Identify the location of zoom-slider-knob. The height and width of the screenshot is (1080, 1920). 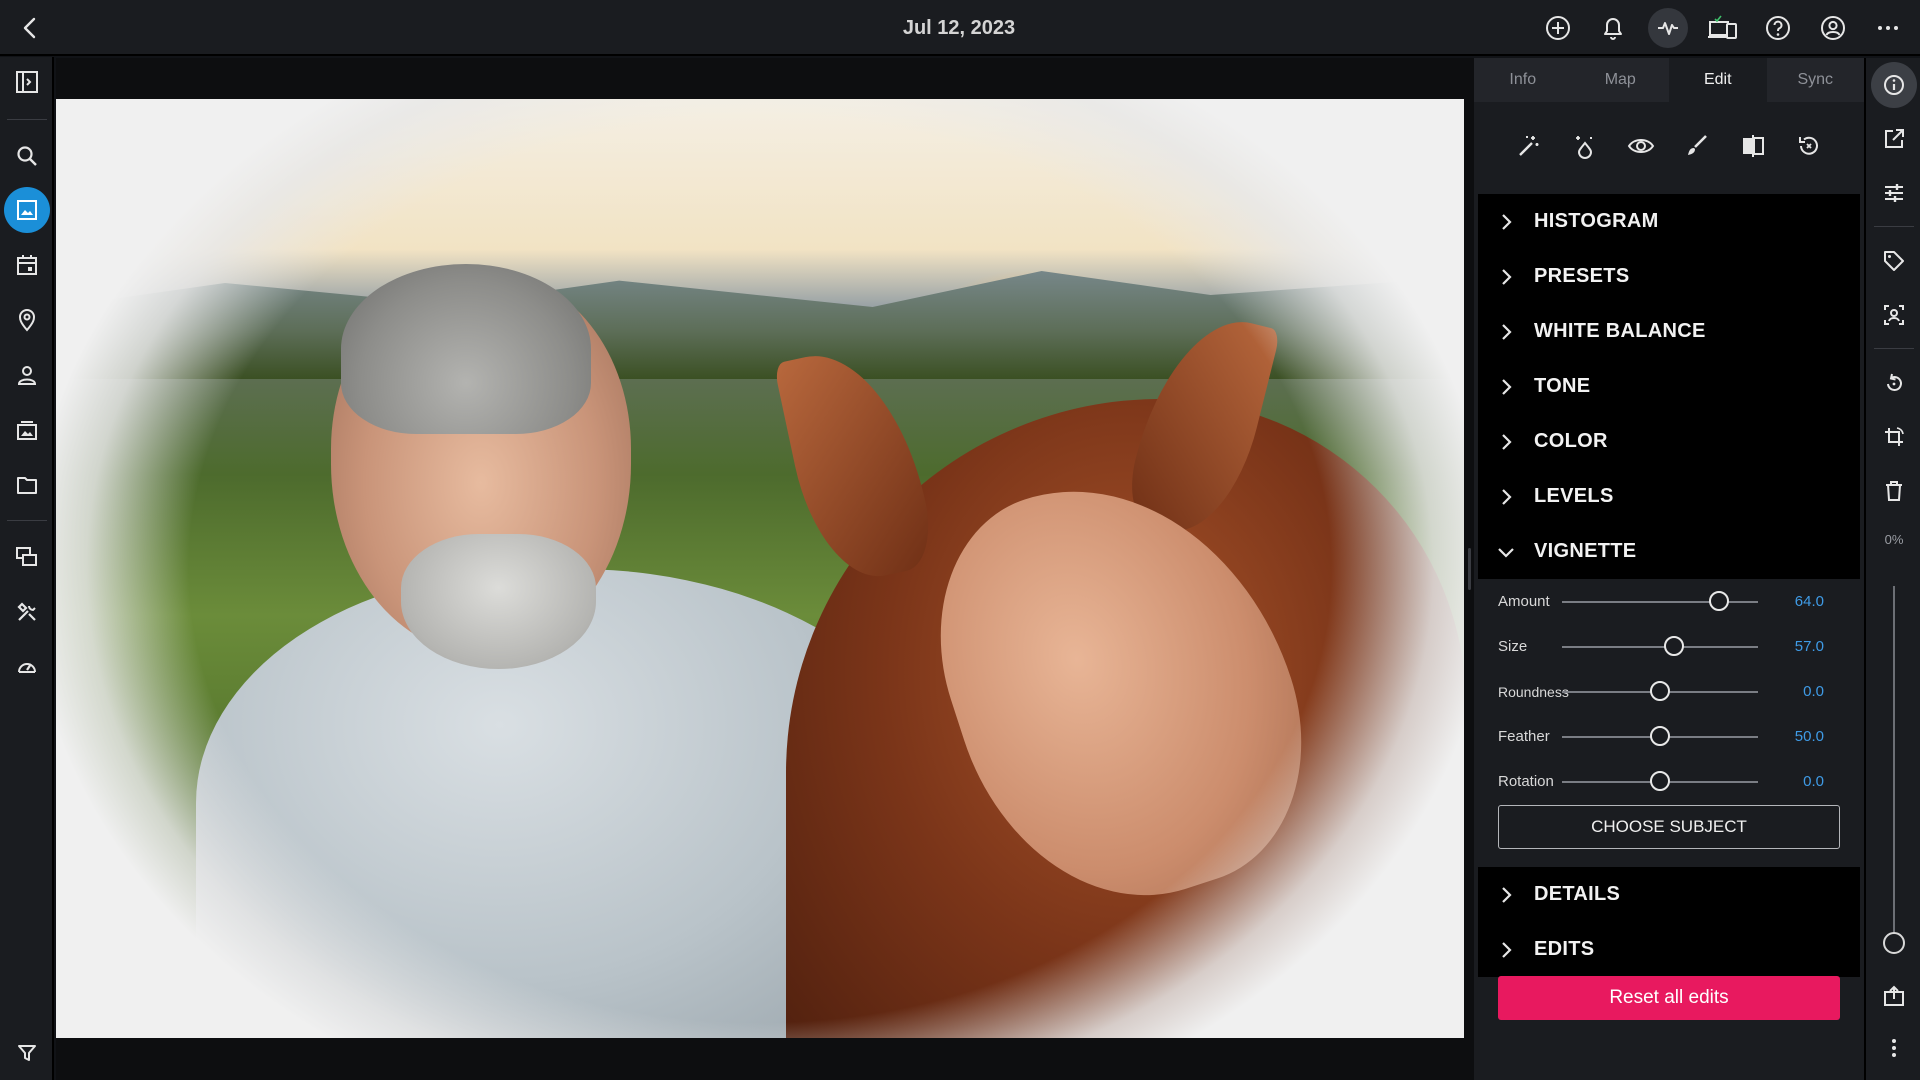
(1894, 943).